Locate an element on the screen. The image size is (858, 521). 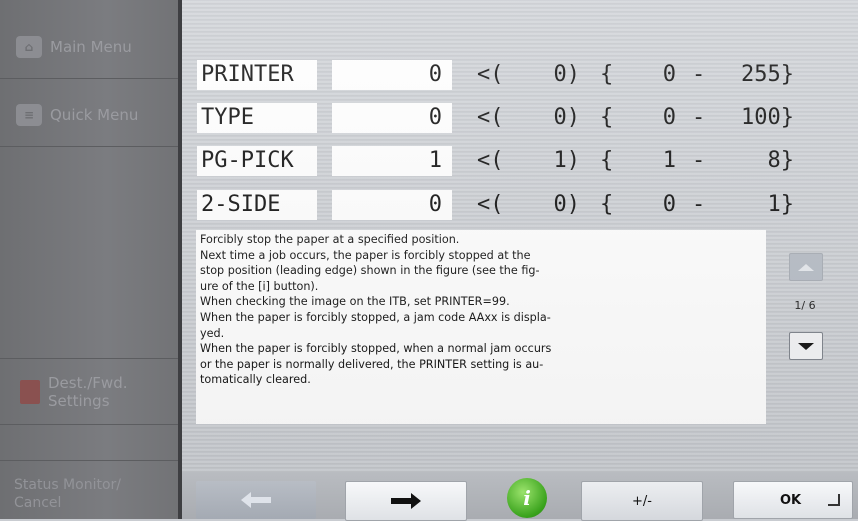
main-menu-label: Main Menu is located at coordinates (91, 47).